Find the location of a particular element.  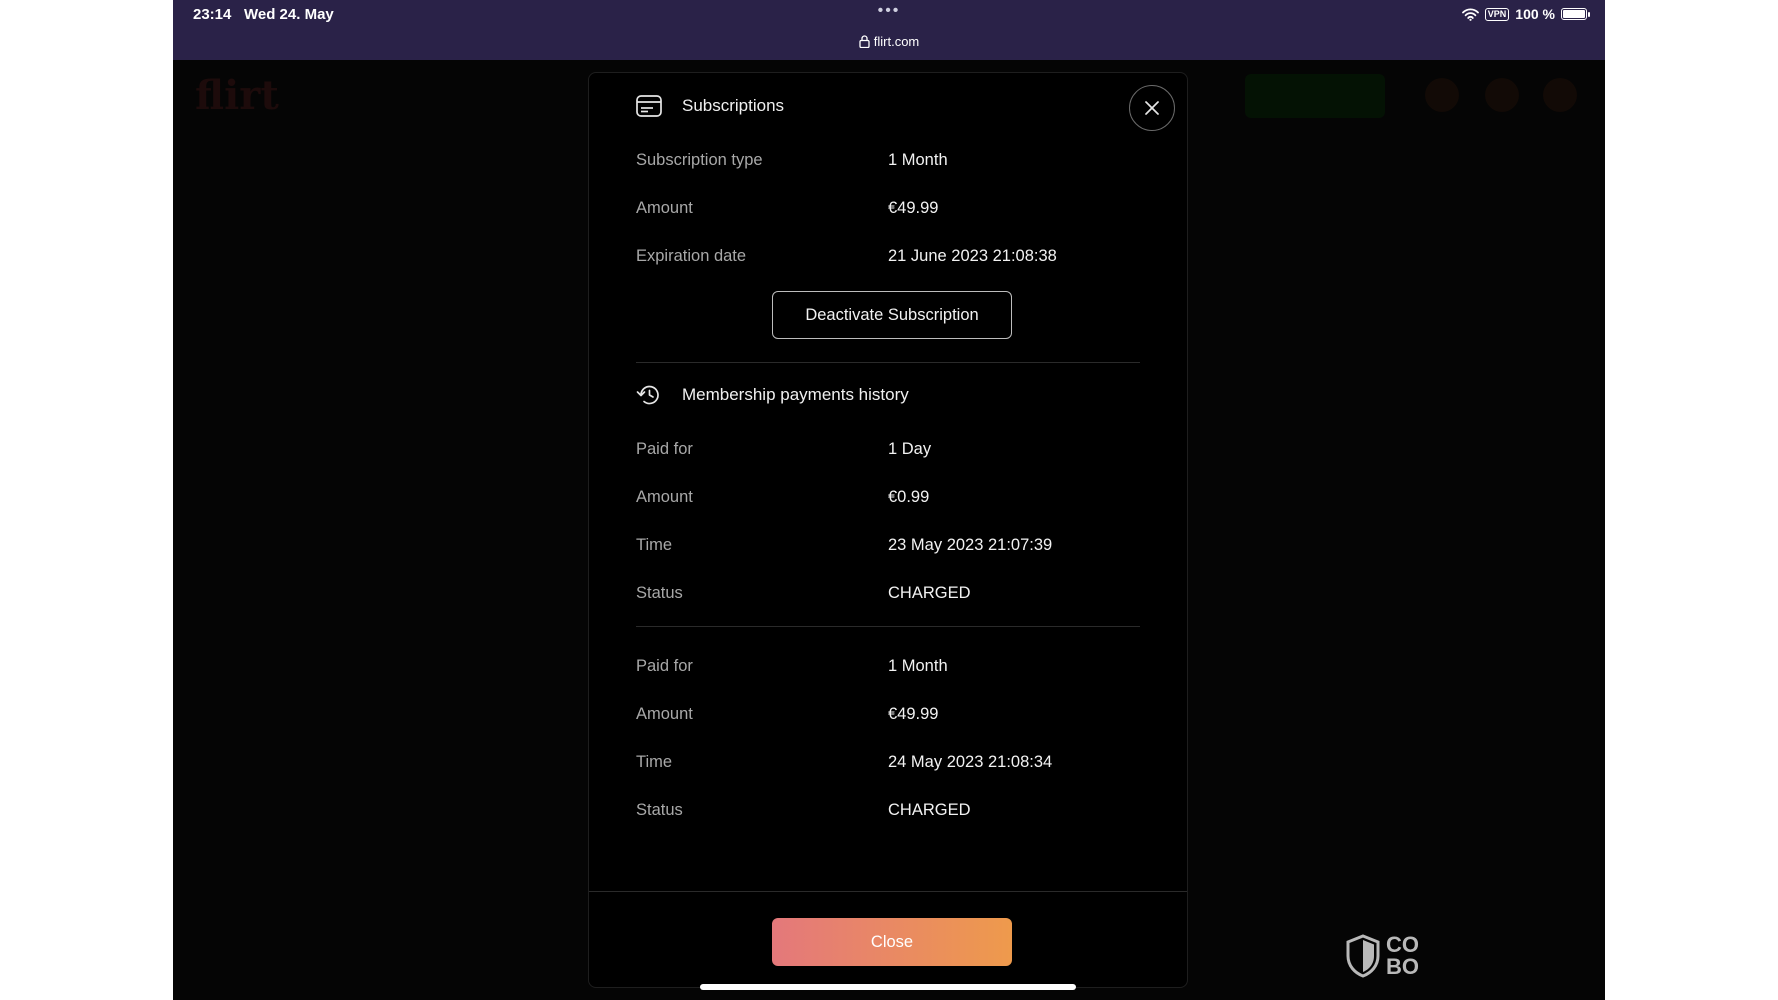

home-indicator is located at coordinates (888, 987).